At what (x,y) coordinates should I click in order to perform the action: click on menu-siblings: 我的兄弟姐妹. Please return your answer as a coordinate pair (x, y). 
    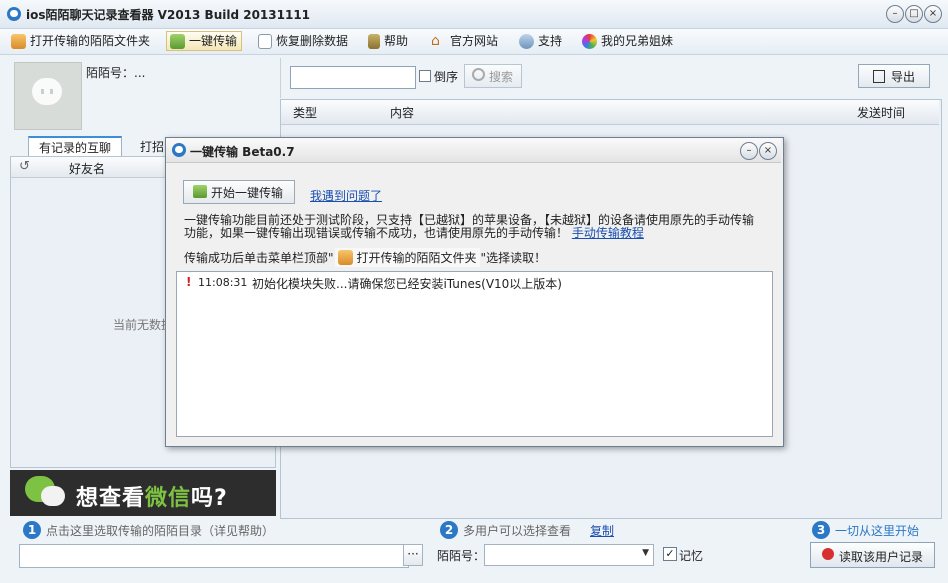
    Looking at the image, I should click on (628, 41).